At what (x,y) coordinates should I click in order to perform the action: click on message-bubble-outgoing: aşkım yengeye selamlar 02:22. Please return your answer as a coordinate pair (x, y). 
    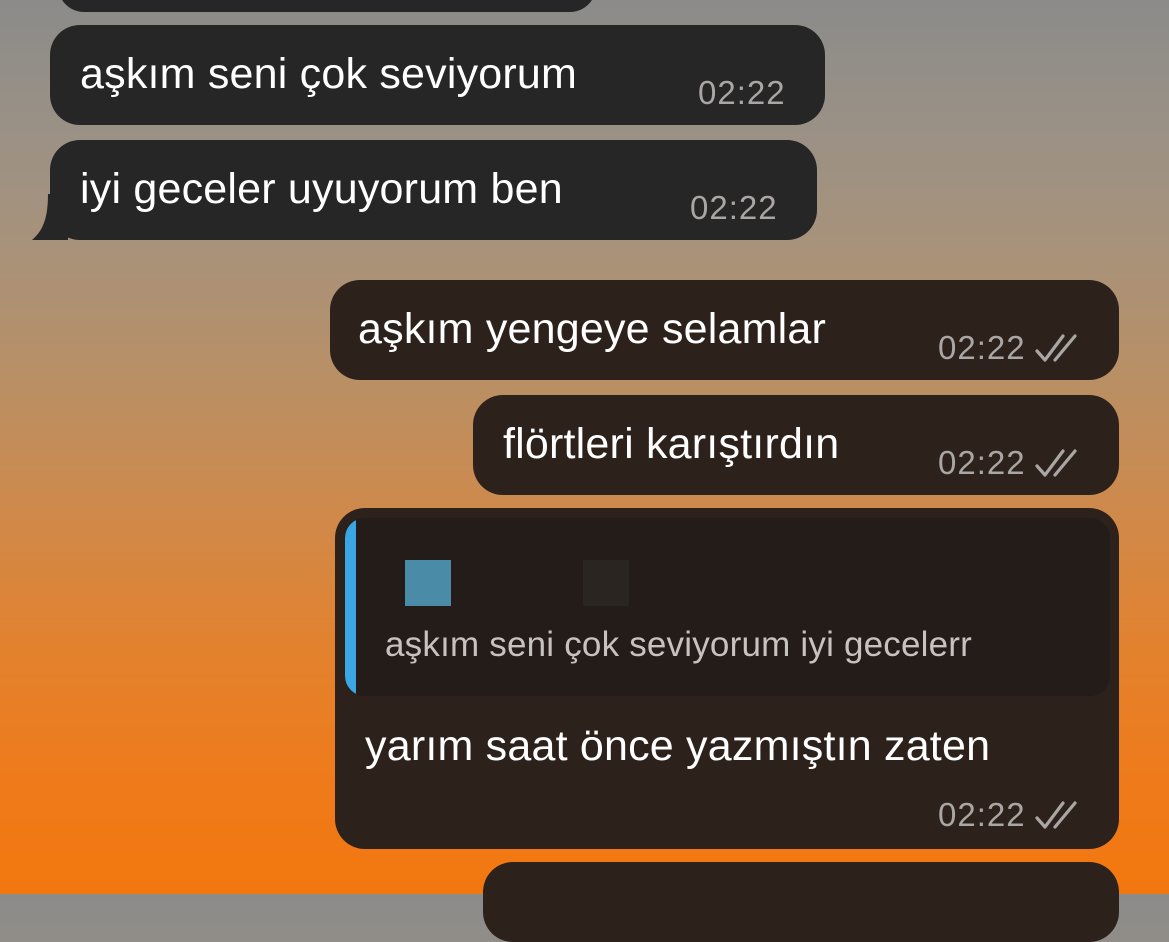
    Looking at the image, I should click on (724, 330).